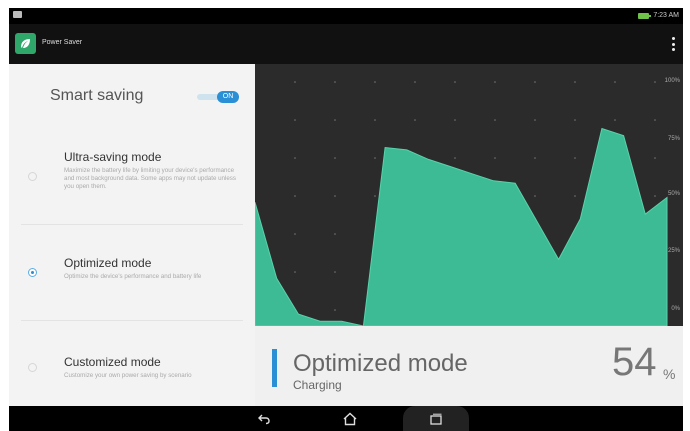 The height and width of the screenshot is (431, 690). I want to click on status-mode: Optimized mode, so click(380, 363).